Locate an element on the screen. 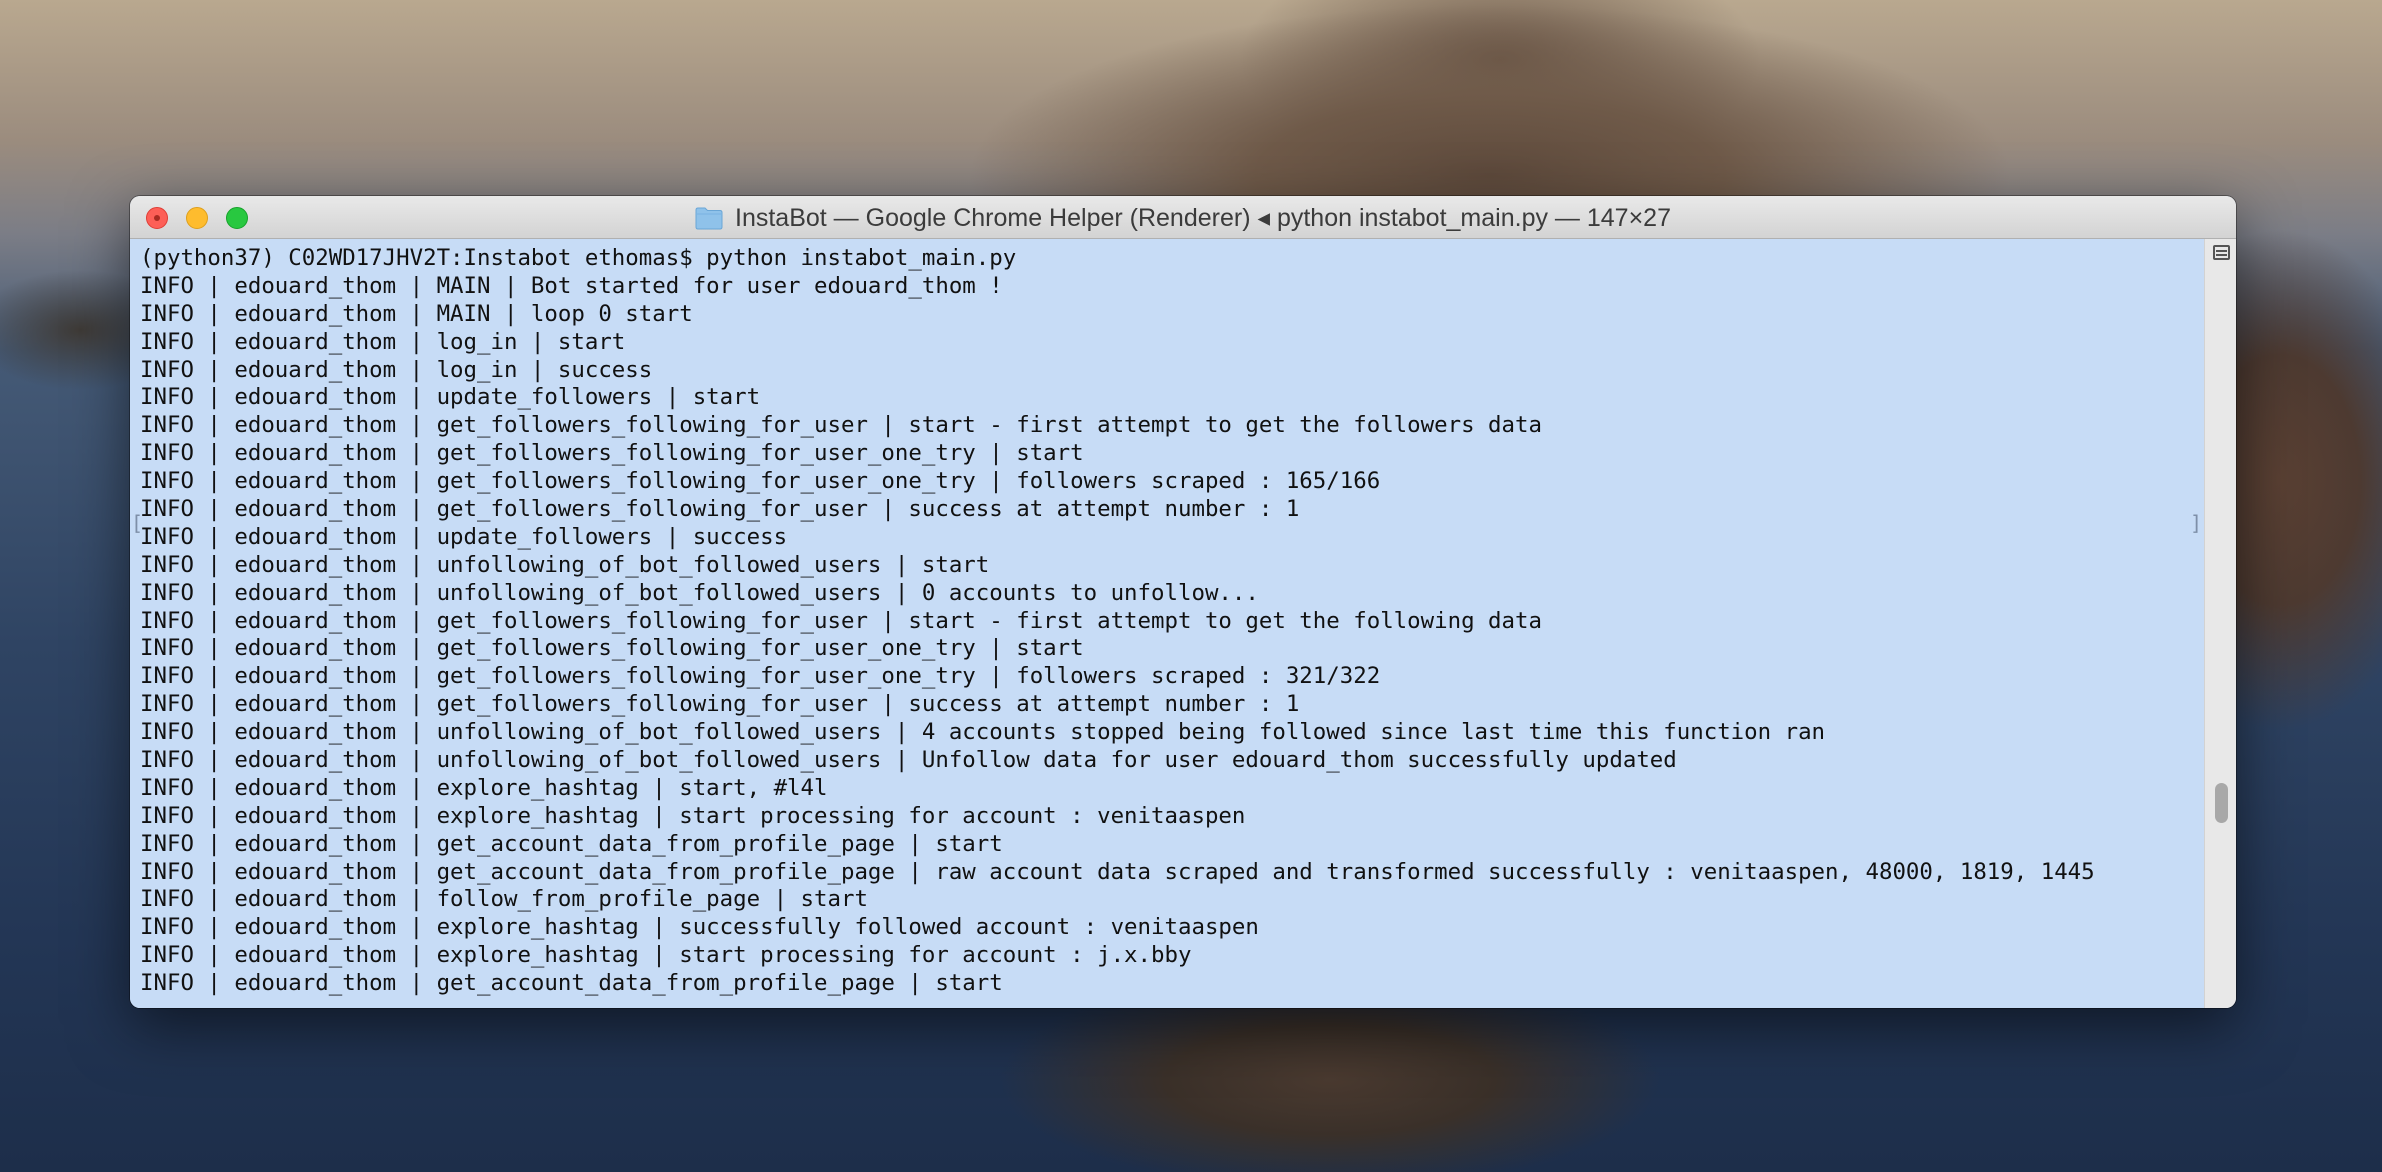 The image size is (2382, 1172). line-mark-left: [ is located at coordinates (137, 523).